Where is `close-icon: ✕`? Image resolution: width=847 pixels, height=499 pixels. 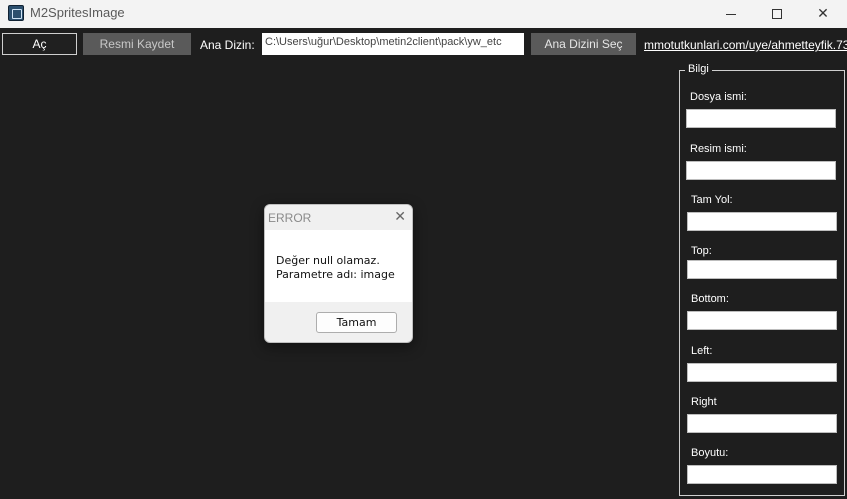
close-icon: ✕ is located at coordinates (823, 14).